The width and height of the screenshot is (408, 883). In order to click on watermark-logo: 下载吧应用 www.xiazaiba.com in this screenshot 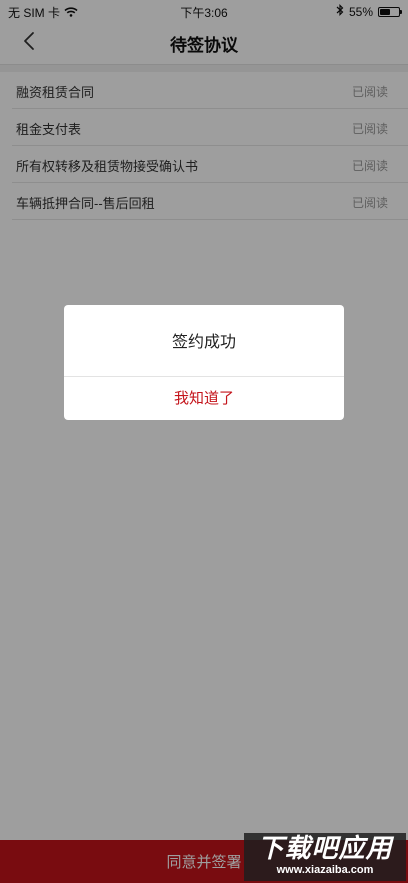, I will do `click(325, 857)`.